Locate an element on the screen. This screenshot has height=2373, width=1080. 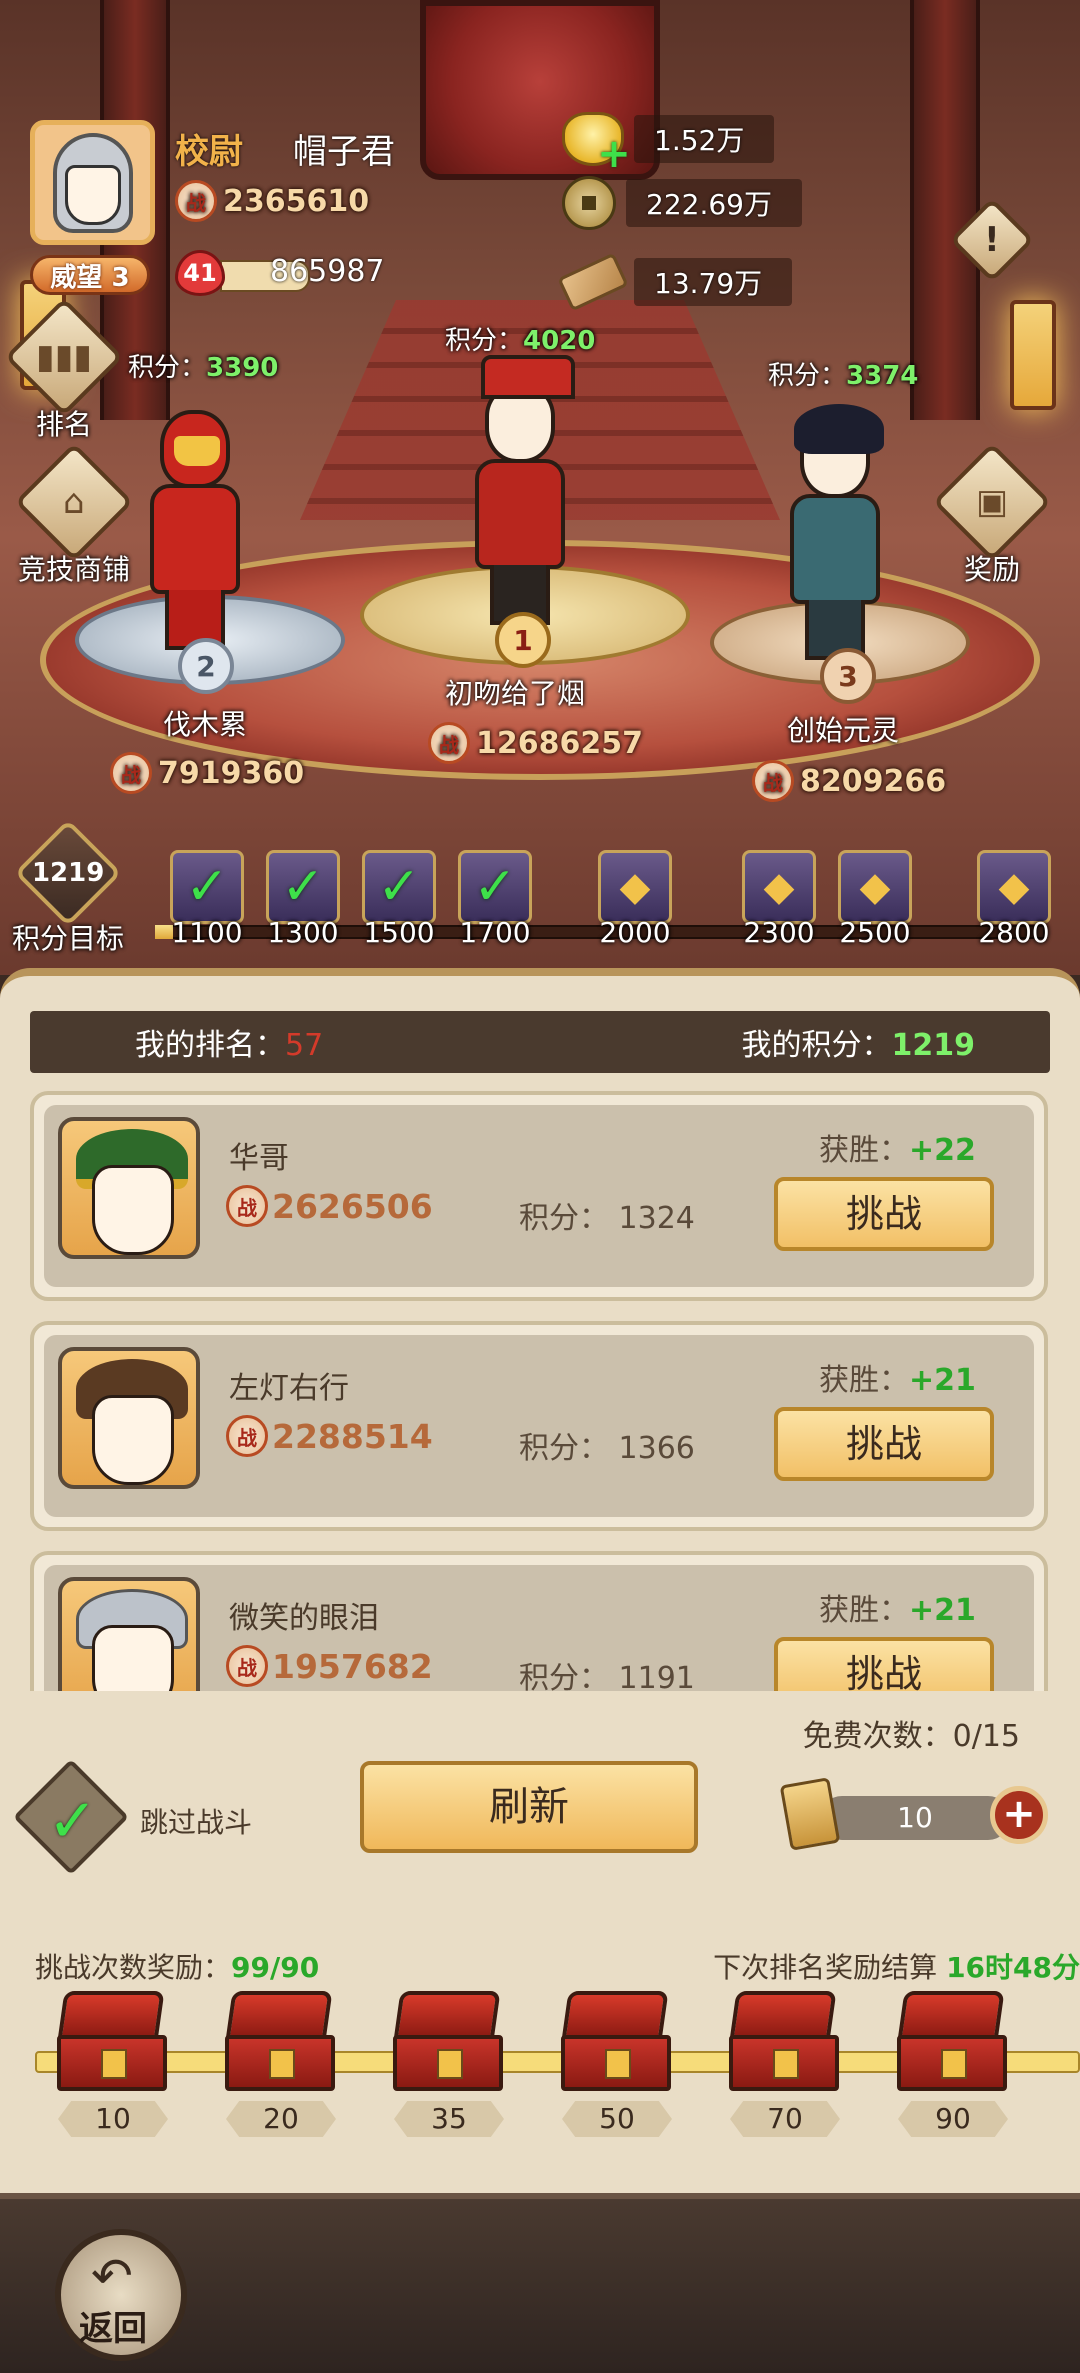
opponent-name: 微笑的眼泪 is located at coordinates (304, 1618).